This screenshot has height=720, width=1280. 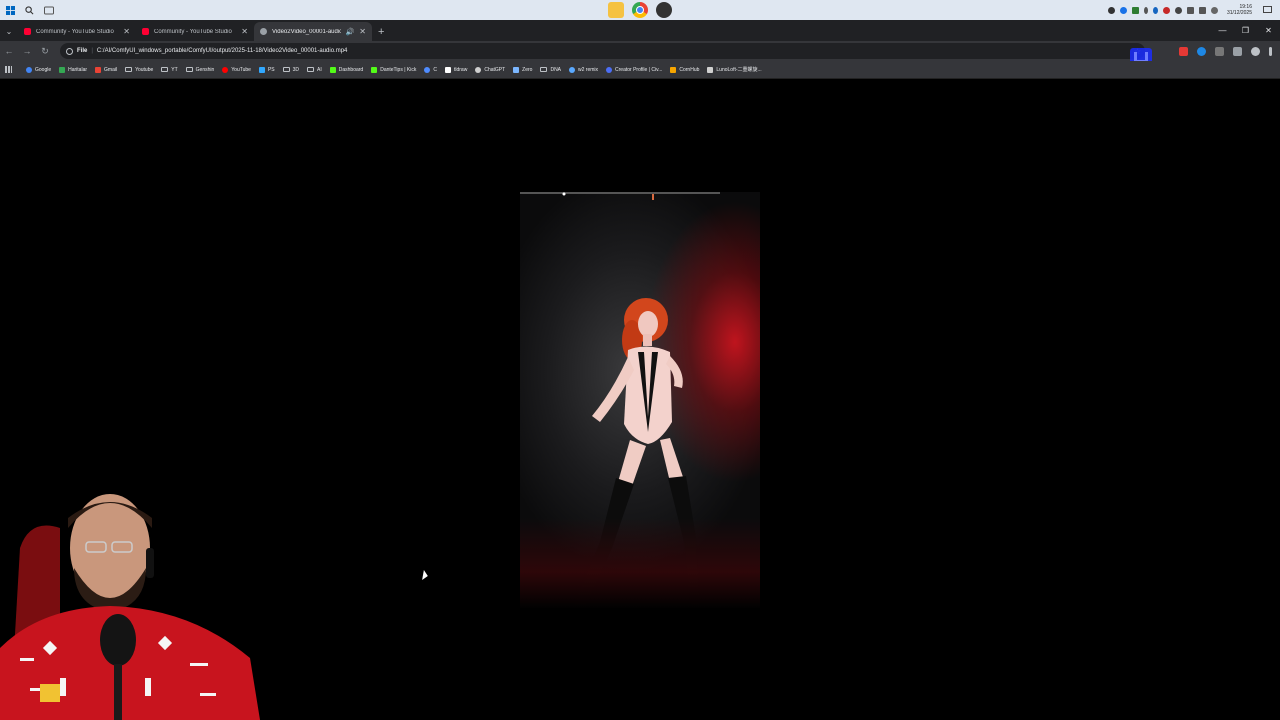 I want to click on restore-icon: ❐, so click(x=1245, y=30).